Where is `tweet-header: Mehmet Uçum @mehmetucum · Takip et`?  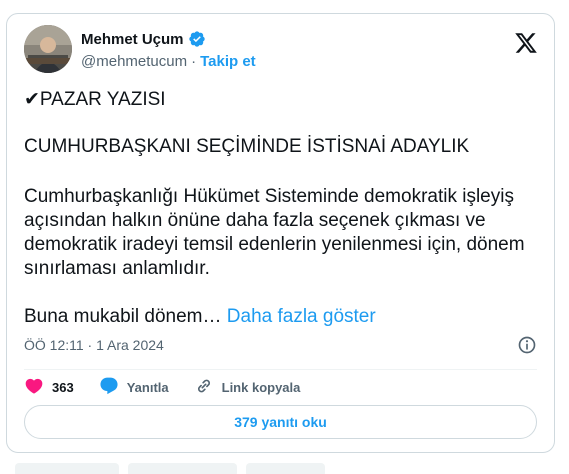
tweet-header: Mehmet Uçum @mehmetucum · Takip et is located at coordinates (281, 50).